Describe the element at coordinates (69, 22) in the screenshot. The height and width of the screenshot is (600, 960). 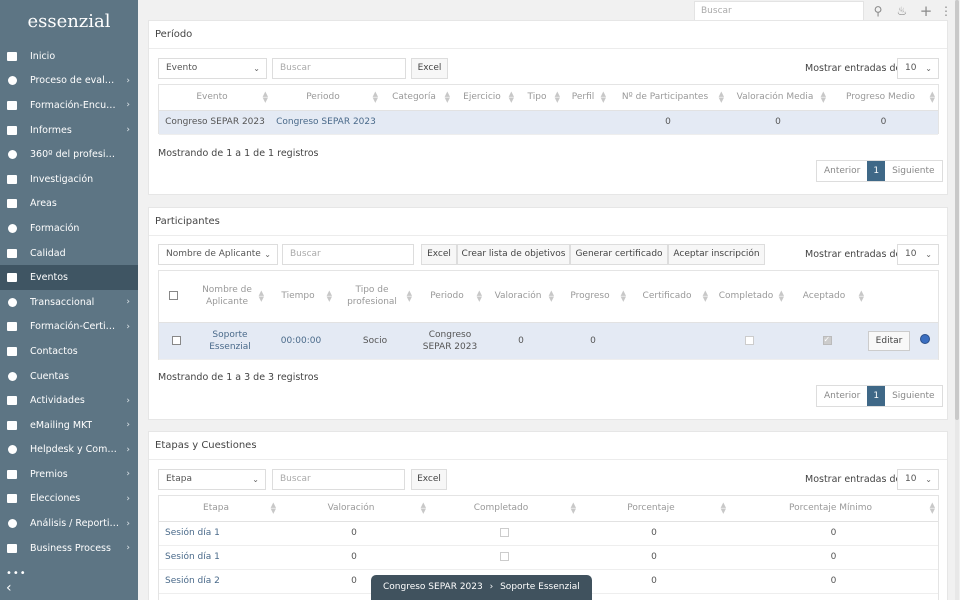
I see `app-logo: essenzial` at that location.